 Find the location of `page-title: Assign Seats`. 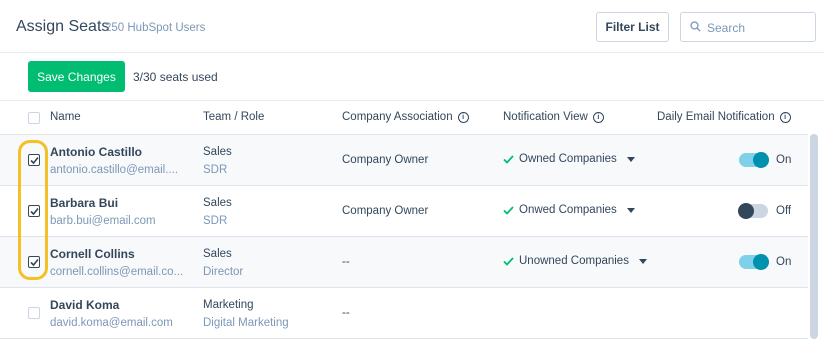

page-title: Assign Seats is located at coordinates (63, 26).